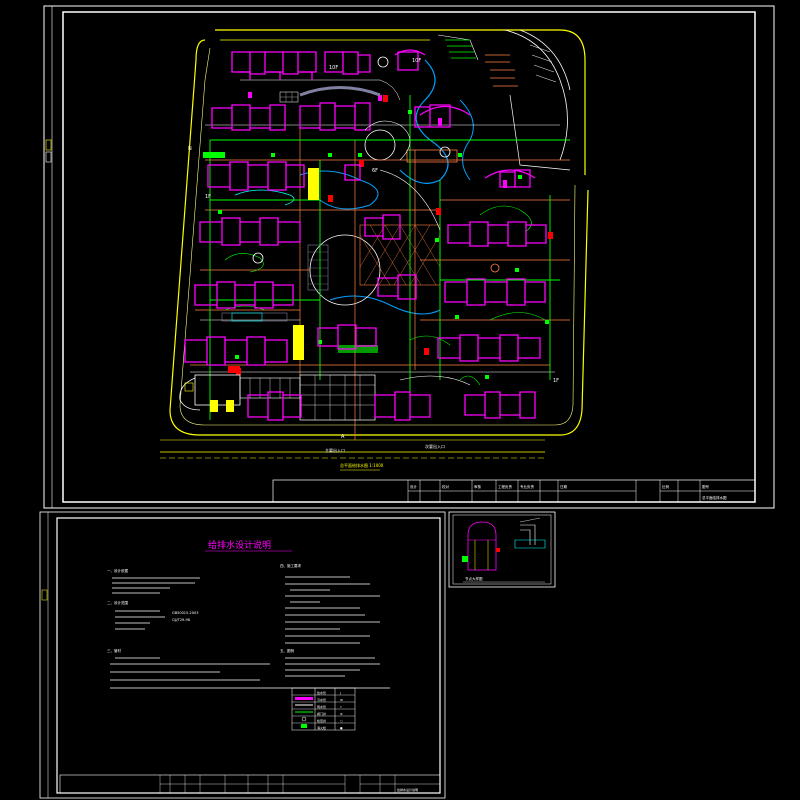 The image size is (800, 800). What do you see at coordinates (321, 720) in the screenshot?
I see `legend-label: 检查井` at bounding box center [321, 720].